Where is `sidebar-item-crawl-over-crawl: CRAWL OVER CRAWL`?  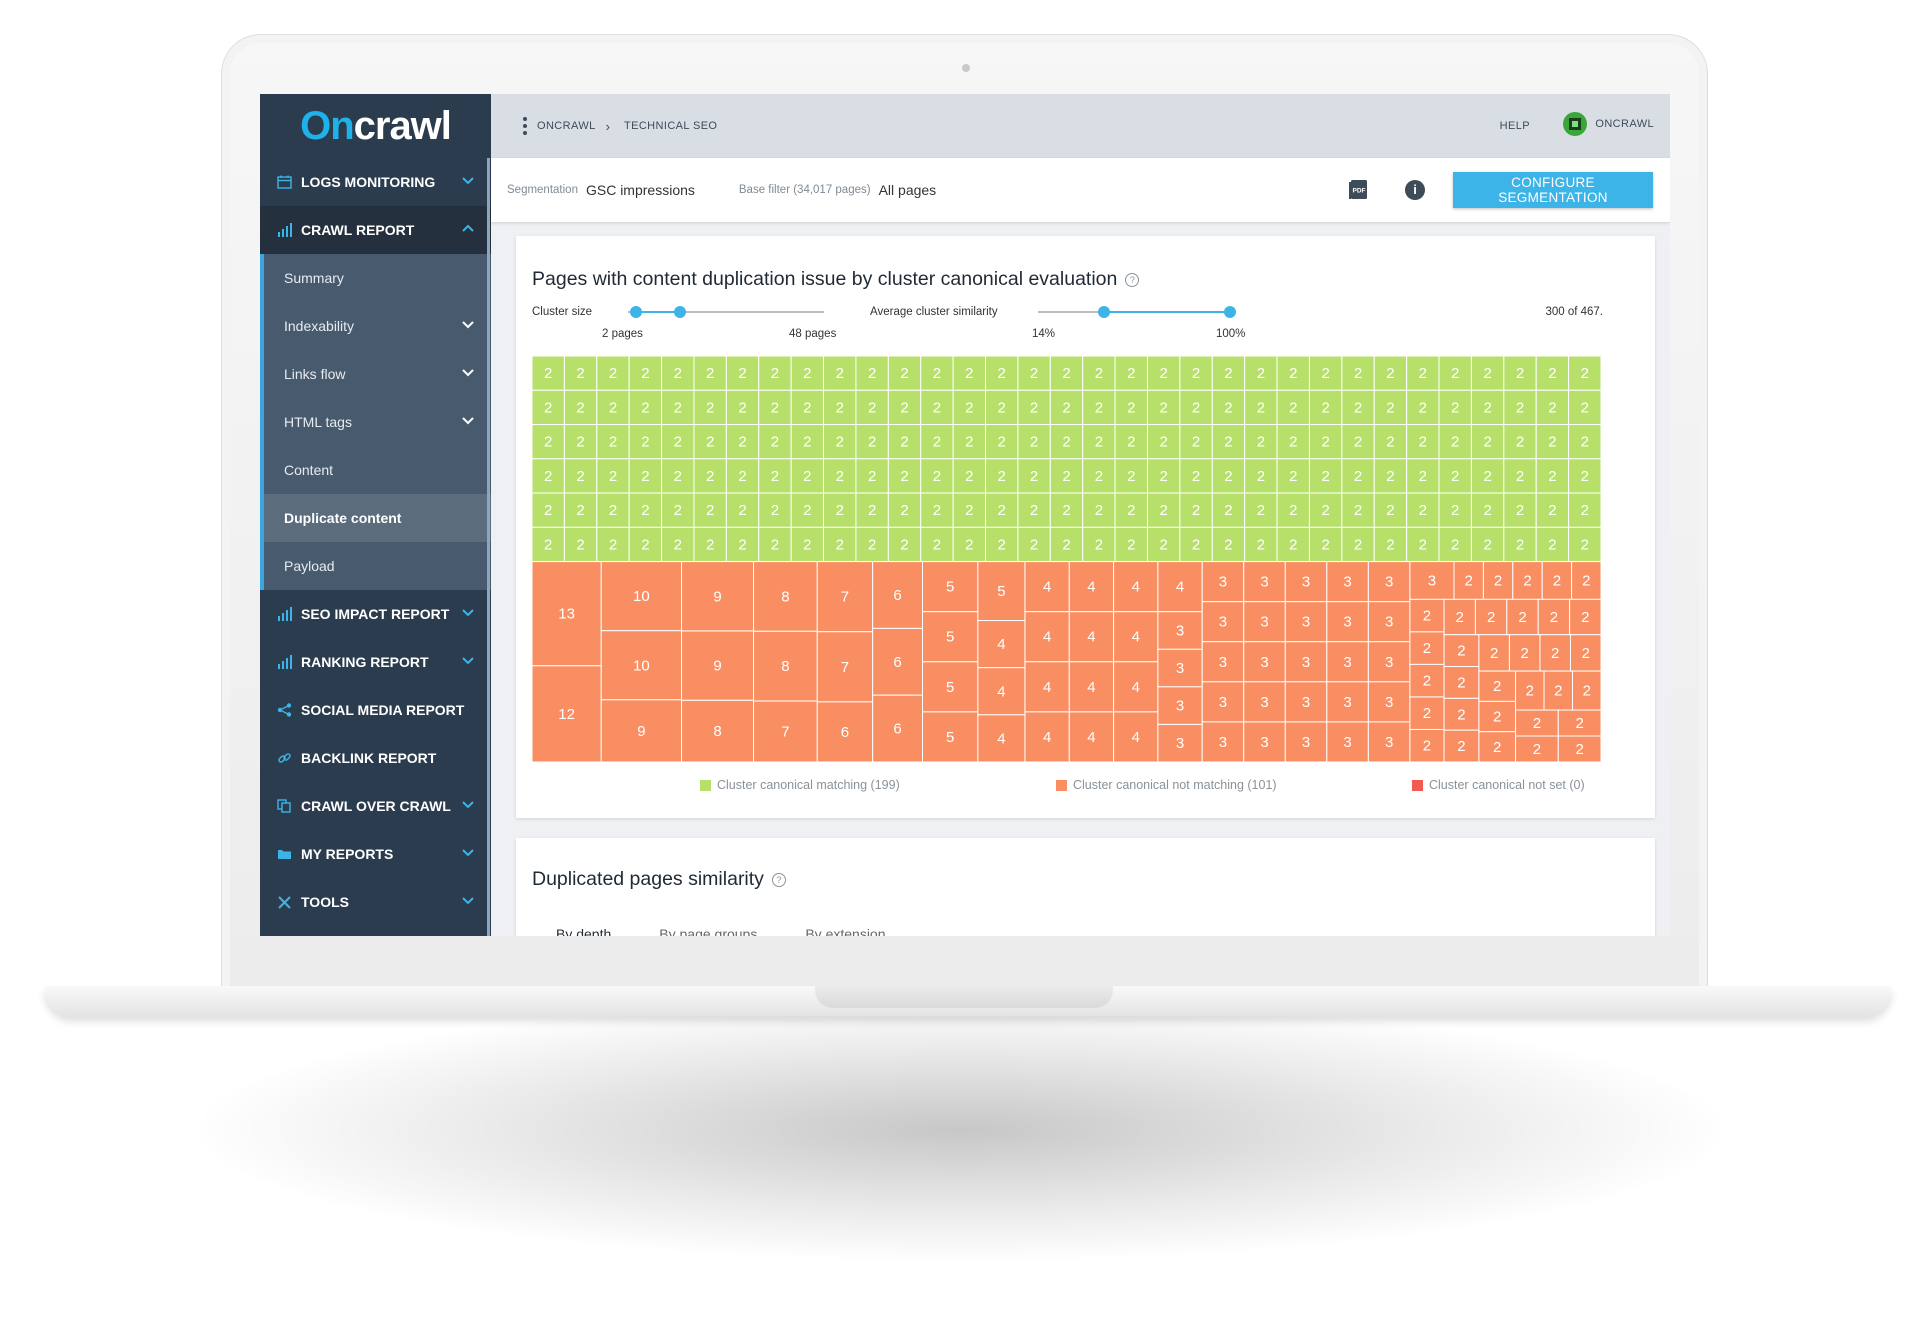
sidebar-item-crawl-over-crawl: CRAWL OVER CRAWL is located at coordinates (375, 806).